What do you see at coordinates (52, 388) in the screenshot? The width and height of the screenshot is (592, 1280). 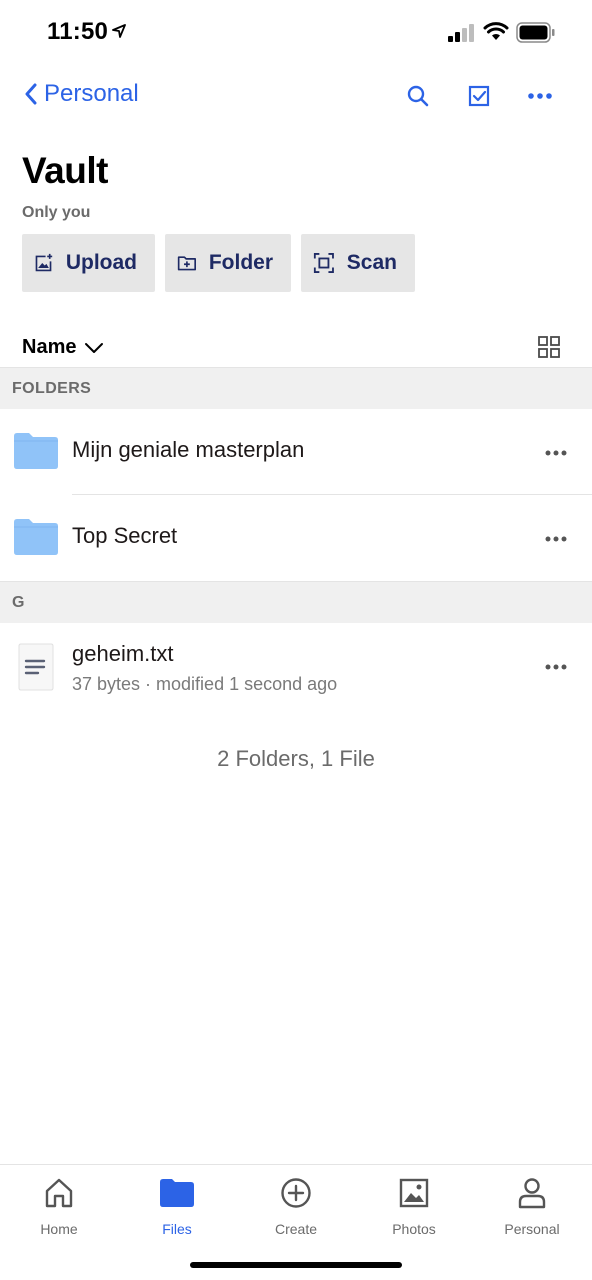 I see `section-title: FOLDERS` at bounding box center [52, 388].